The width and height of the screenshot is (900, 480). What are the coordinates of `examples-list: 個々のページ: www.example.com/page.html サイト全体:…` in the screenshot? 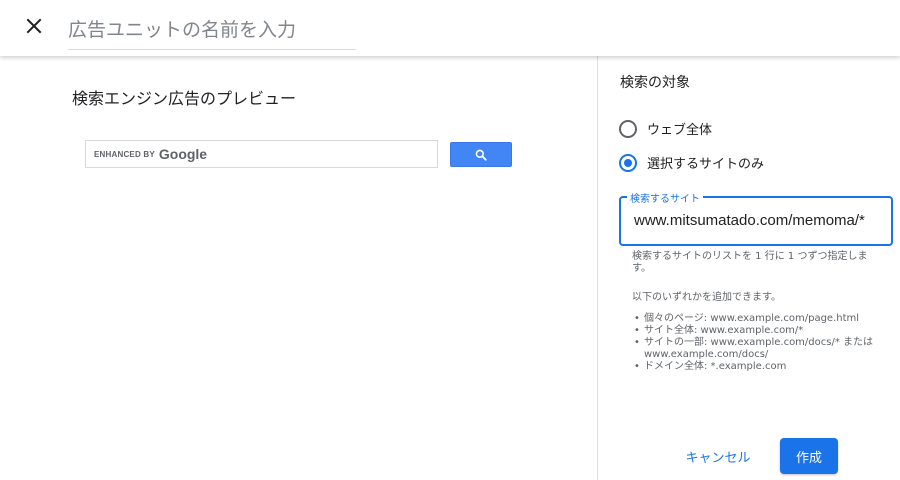 It's located at (763, 343).